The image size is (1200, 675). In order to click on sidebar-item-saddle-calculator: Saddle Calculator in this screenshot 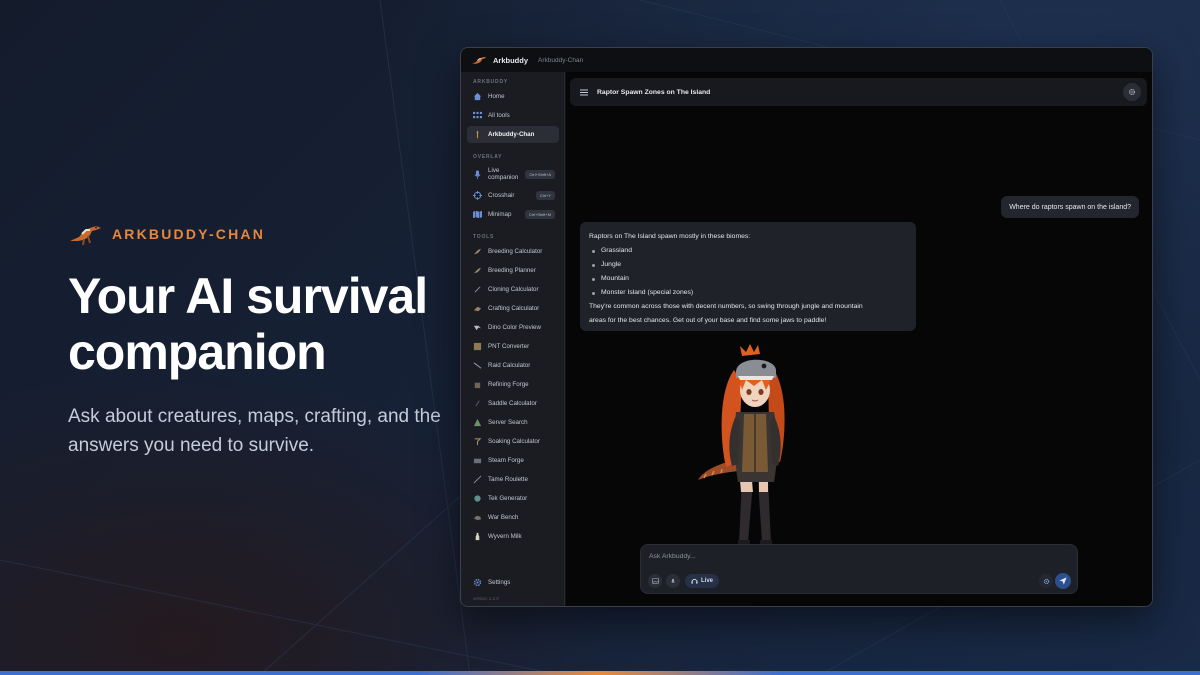, I will do `click(513, 403)`.